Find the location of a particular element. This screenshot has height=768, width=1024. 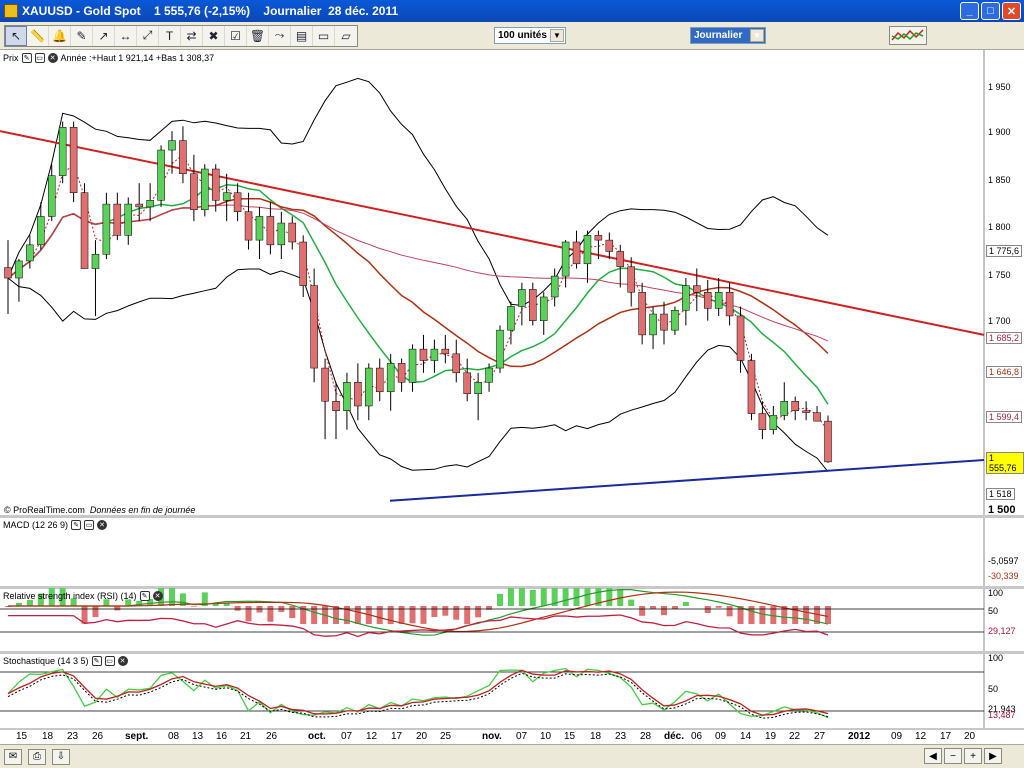

cross-tool: ✖ is located at coordinates (214, 35).